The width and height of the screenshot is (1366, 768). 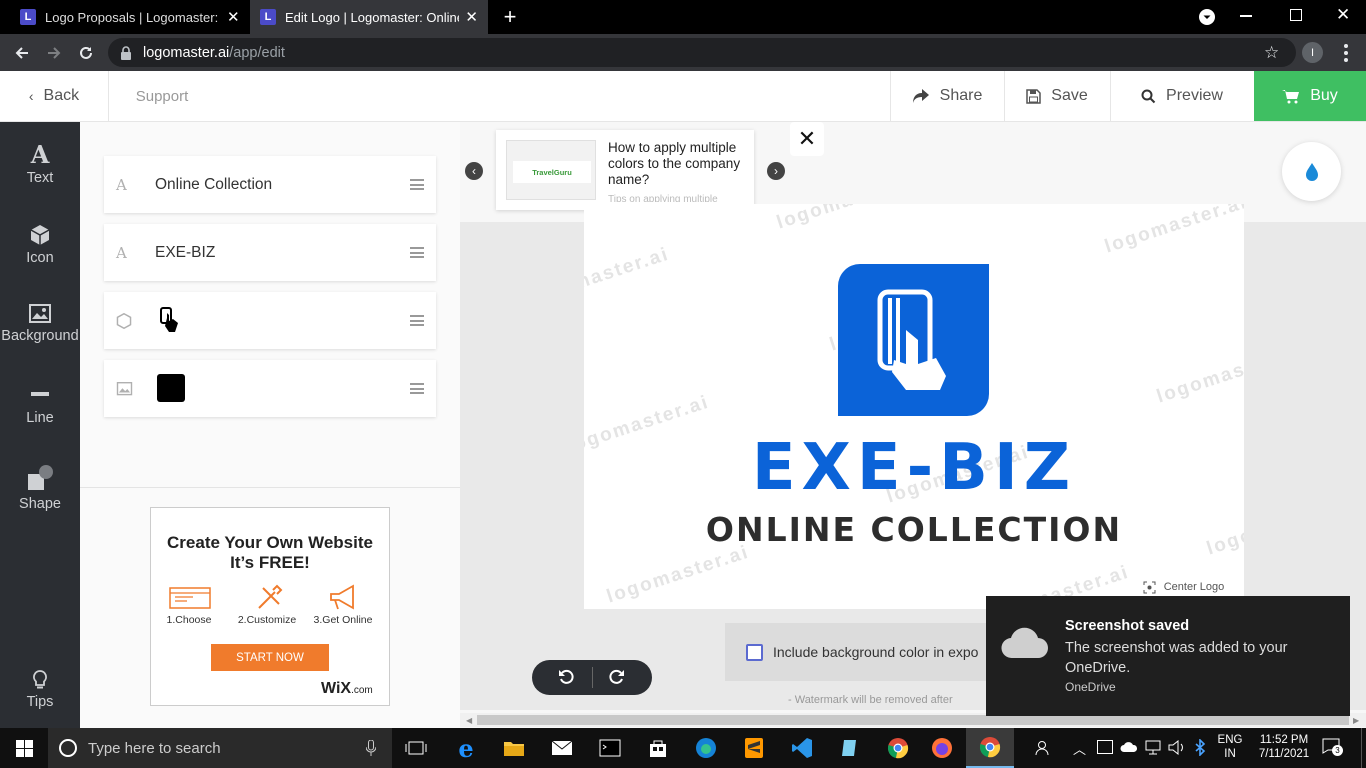 What do you see at coordinates (1200, 747) in the screenshot?
I see `bluetooth-icon` at bounding box center [1200, 747].